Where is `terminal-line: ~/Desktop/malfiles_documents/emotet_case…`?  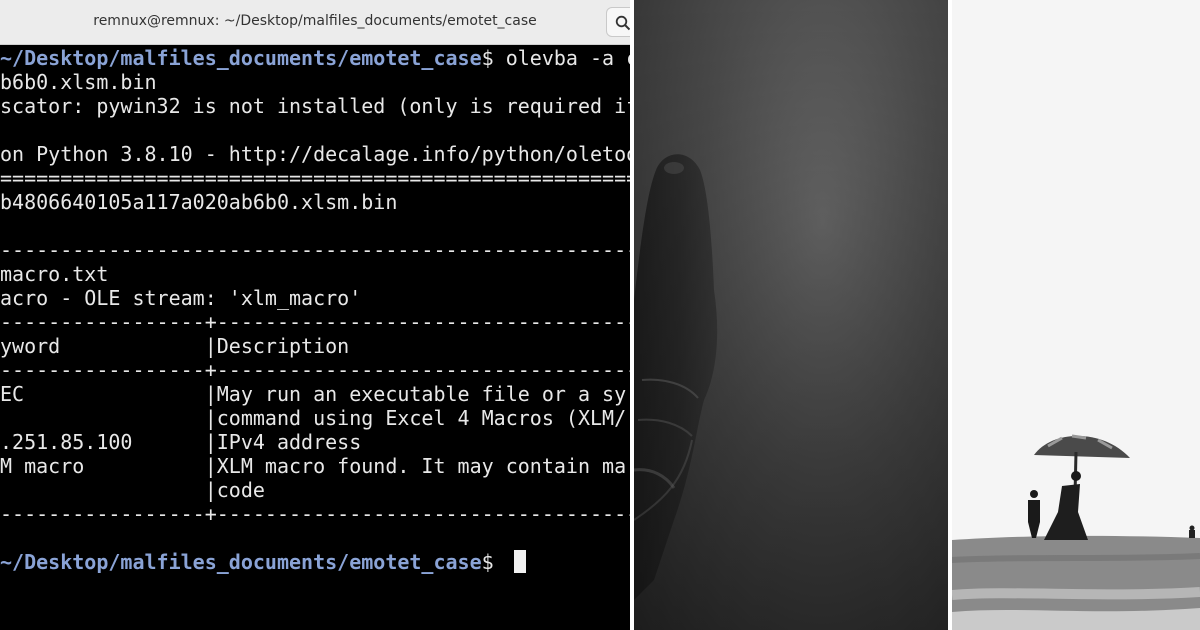
terminal-line: ~/Desktop/malfiles_documents/emotet_case… is located at coordinates (315, 58).